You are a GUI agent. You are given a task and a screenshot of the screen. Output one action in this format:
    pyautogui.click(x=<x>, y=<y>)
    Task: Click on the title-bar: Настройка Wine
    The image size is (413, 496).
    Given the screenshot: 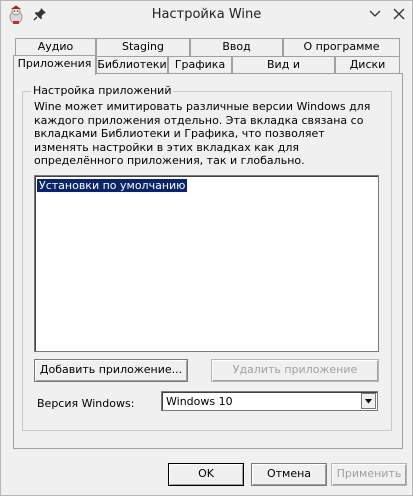 What is the action you would take?
    pyautogui.click(x=206, y=15)
    